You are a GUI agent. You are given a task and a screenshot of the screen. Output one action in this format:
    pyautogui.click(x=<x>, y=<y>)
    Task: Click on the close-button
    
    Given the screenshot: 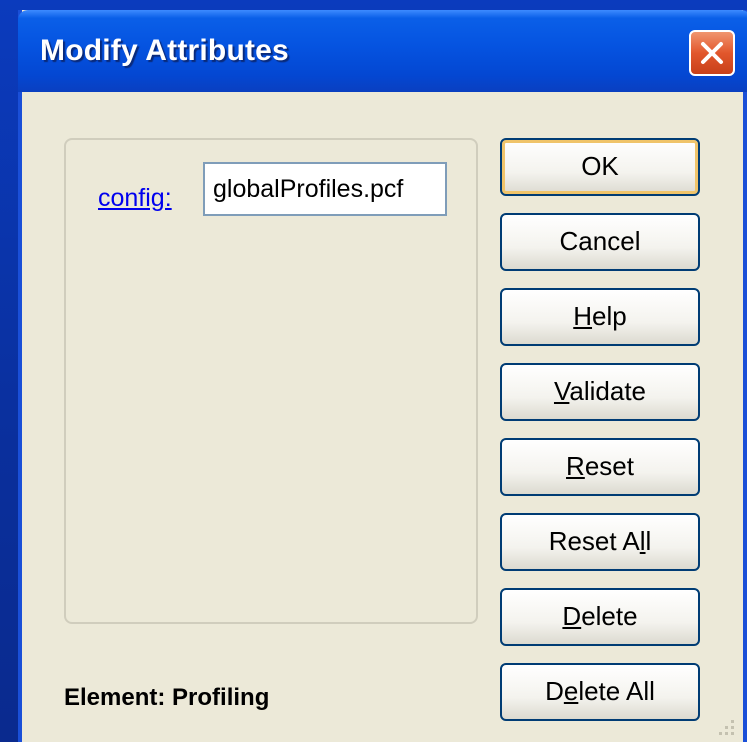 What is the action you would take?
    pyautogui.click(x=712, y=53)
    